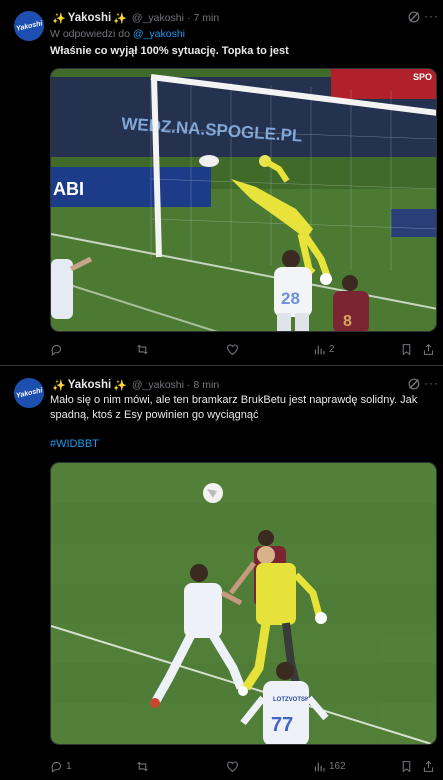  What do you see at coordinates (332, 349) in the screenshot?
I see `view-count: 2` at bounding box center [332, 349].